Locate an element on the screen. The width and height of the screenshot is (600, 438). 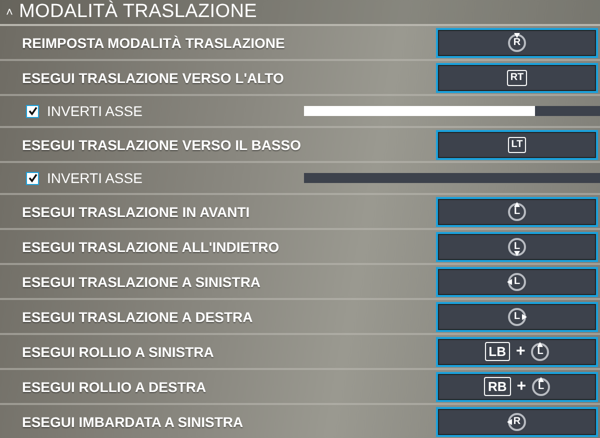
binding-button: LB + L is located at coordinates (517, 351).